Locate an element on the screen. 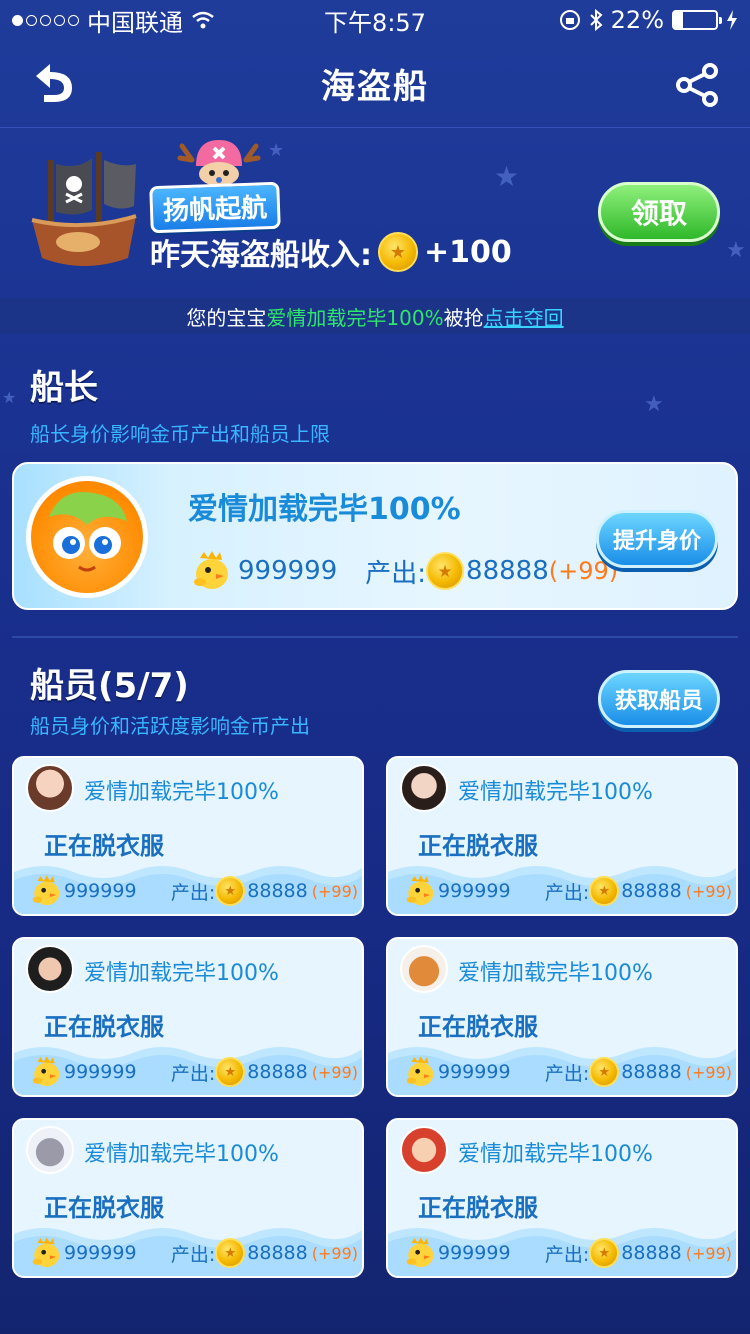 The height and width of the screenshot is (1334, 750). notice-mid: 被抢 is located at coordinates (463, 317).